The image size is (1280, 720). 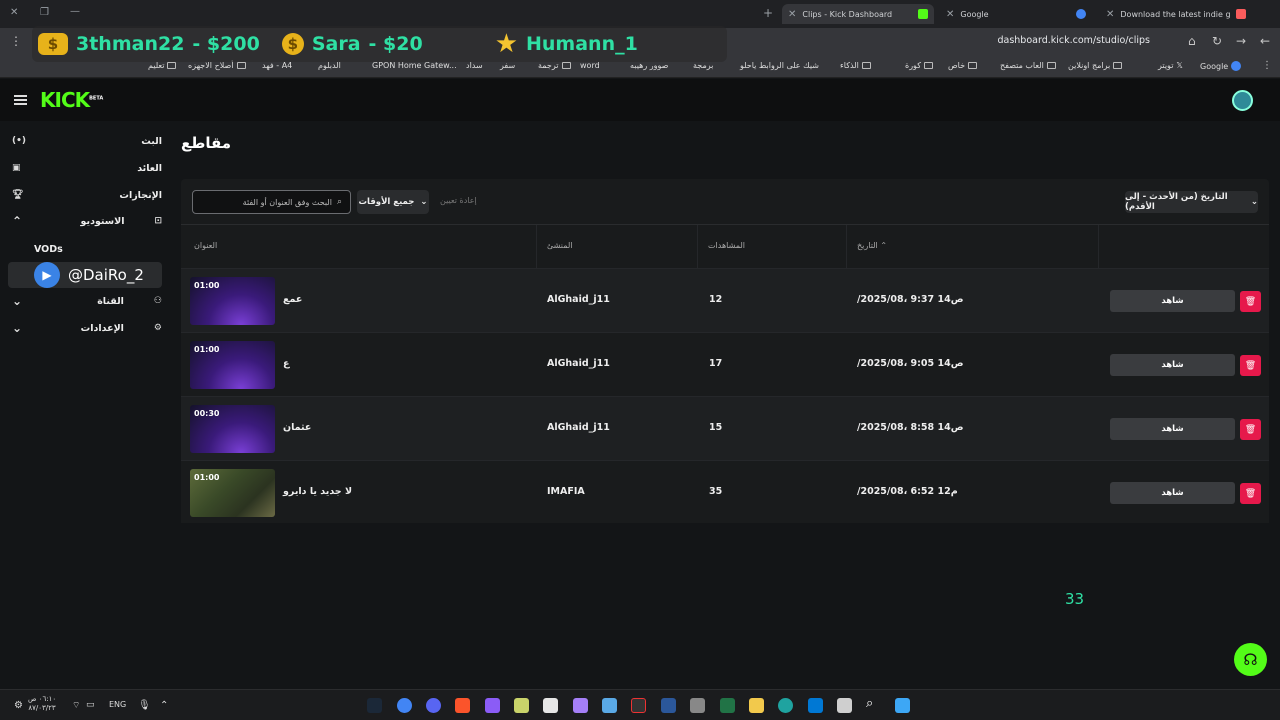 I want to click on menu-dots-icon: ⋮, so click(x=16, y=41).